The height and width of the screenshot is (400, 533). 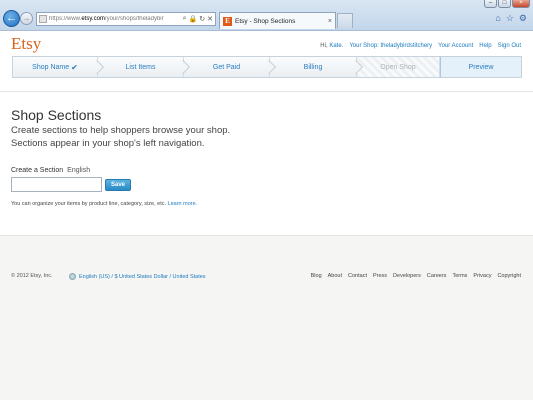 I want to click on lock-icon: 🔒, so click(x=193, y=19).